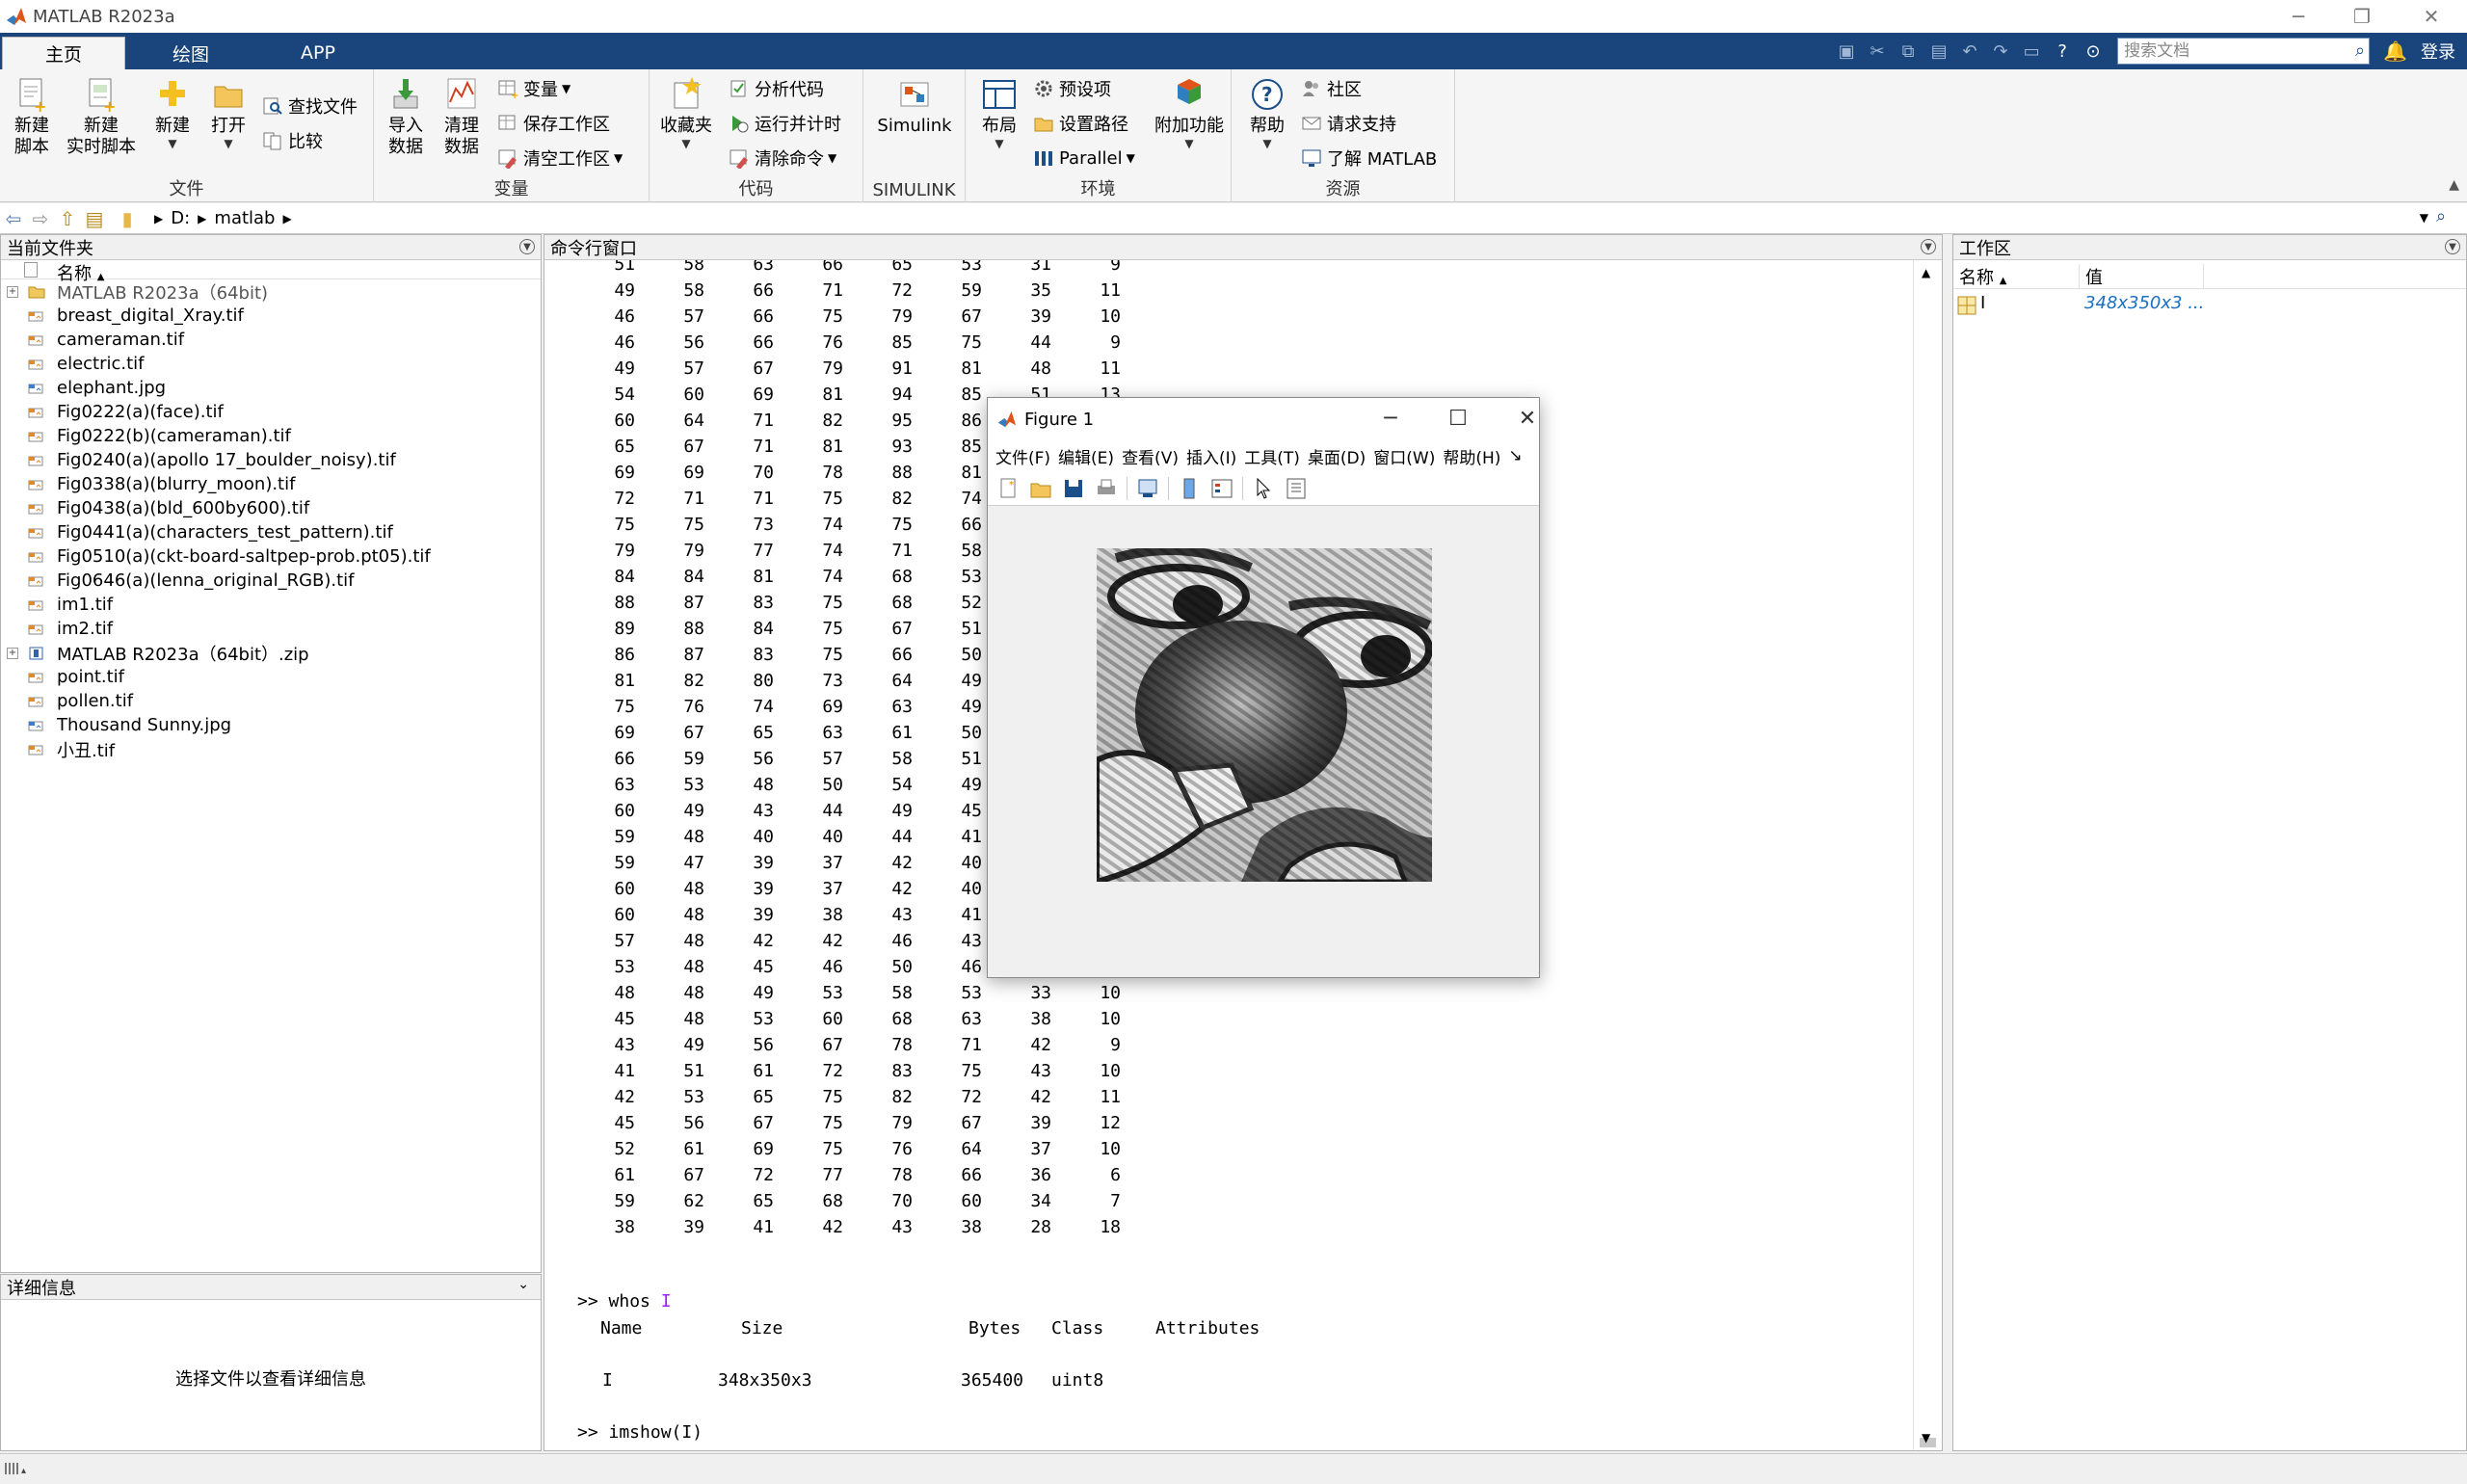 The width and height of the screenshot is (2467, 1484). I want to click on new-script-button: + 新建 脚本, so click(32, 116).